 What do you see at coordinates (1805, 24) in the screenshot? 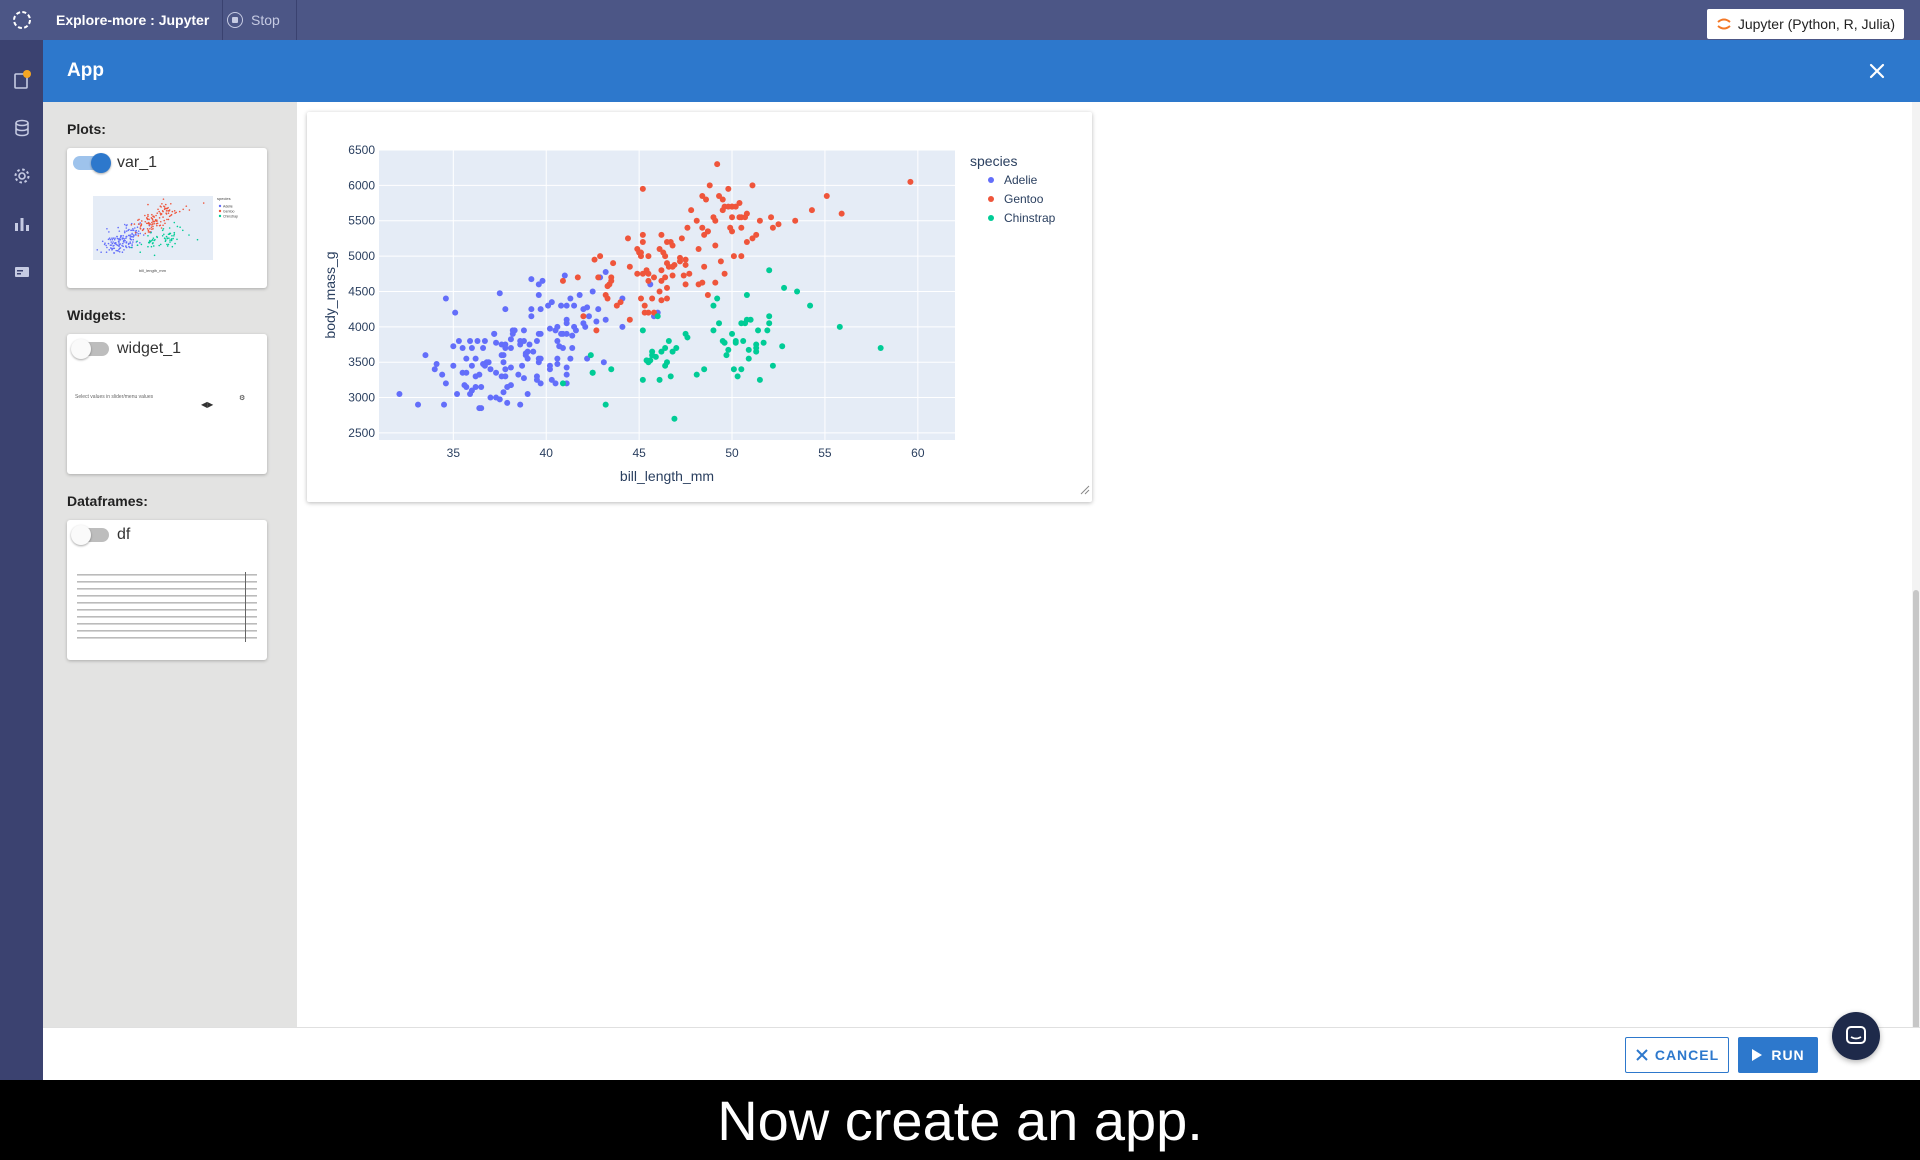
I see `kernel-selector: Jupyter (Python, R, Julia)` at bounding box center [1805, 24].